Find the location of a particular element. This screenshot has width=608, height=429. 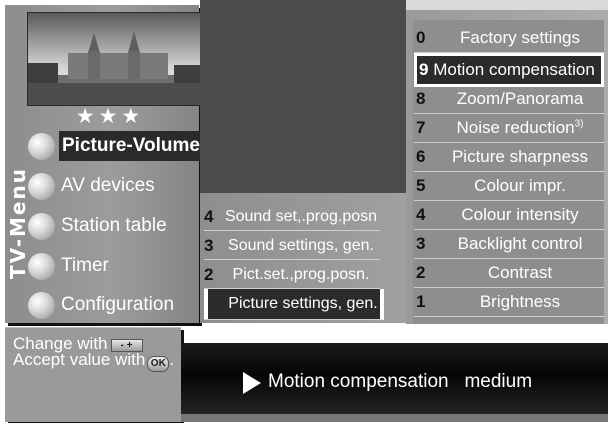

setting-label: Picture sharpness is located at coordinates (520, 156).